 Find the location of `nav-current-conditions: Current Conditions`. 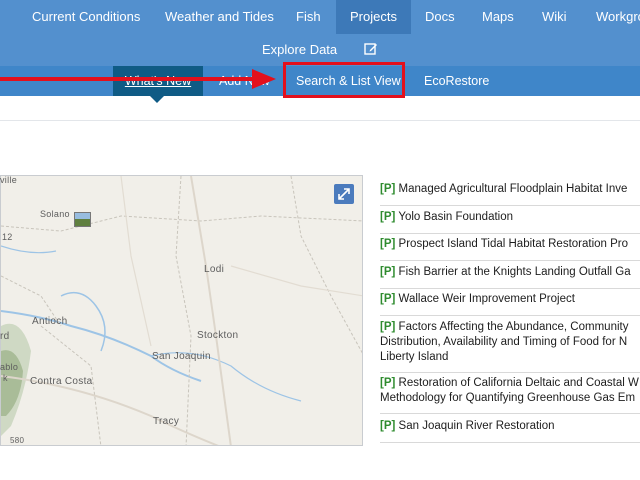

nav-current-conditions: Current Conditions is located at coordinates (86, 17).